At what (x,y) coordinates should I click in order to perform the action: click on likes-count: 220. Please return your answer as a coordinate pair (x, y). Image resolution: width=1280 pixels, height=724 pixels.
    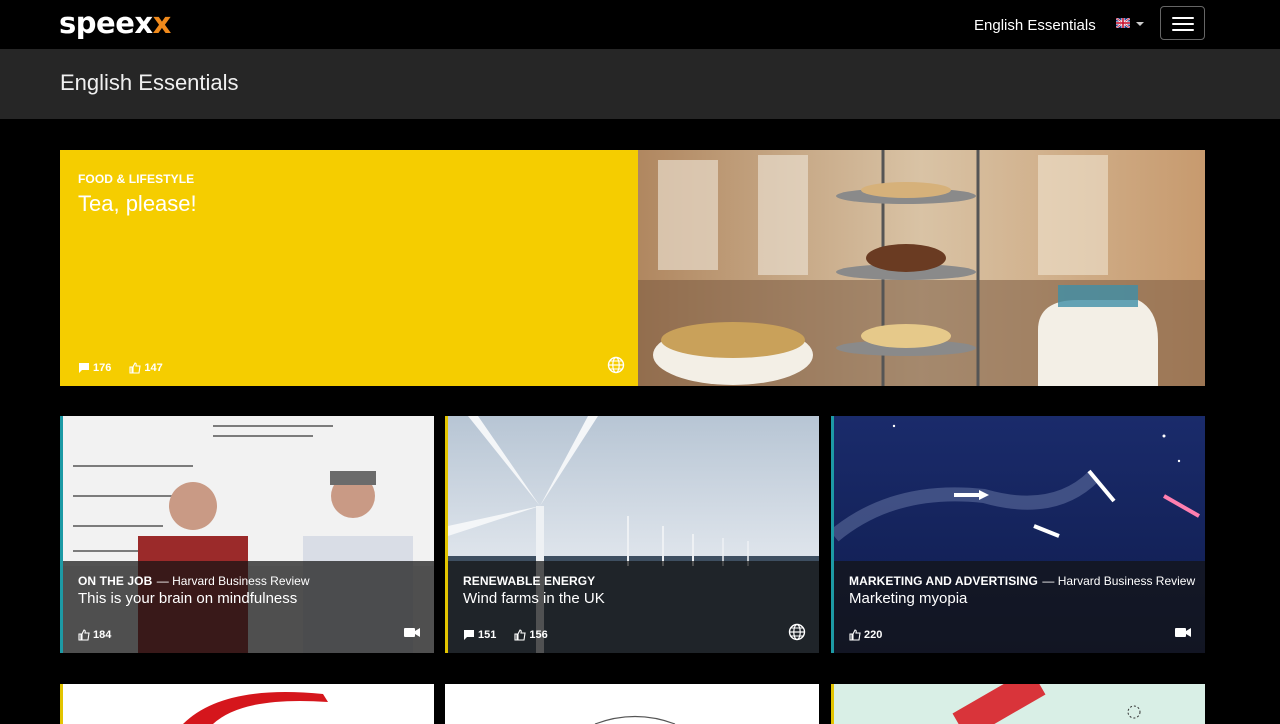
    Looking at the image, I should click on (873, 635).